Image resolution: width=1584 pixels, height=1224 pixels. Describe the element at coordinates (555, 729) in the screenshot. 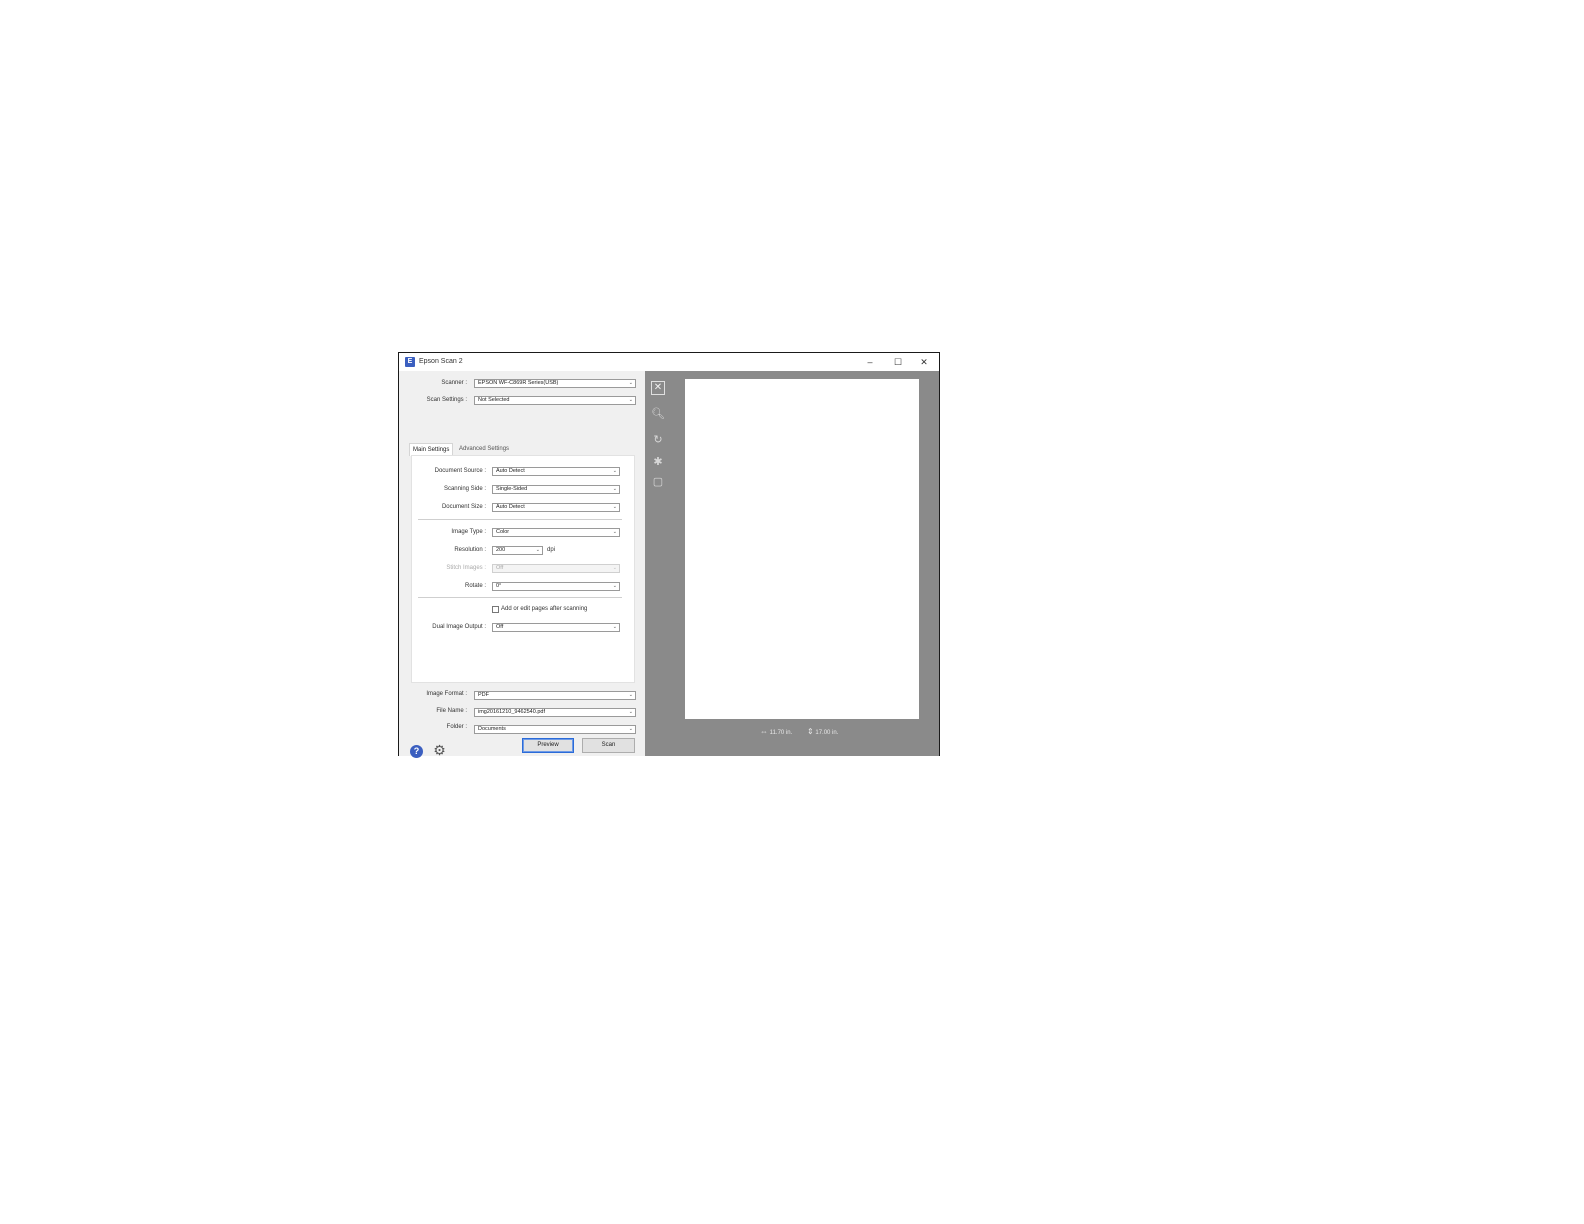

I see `folder-select: Documents ⌄` at that location.